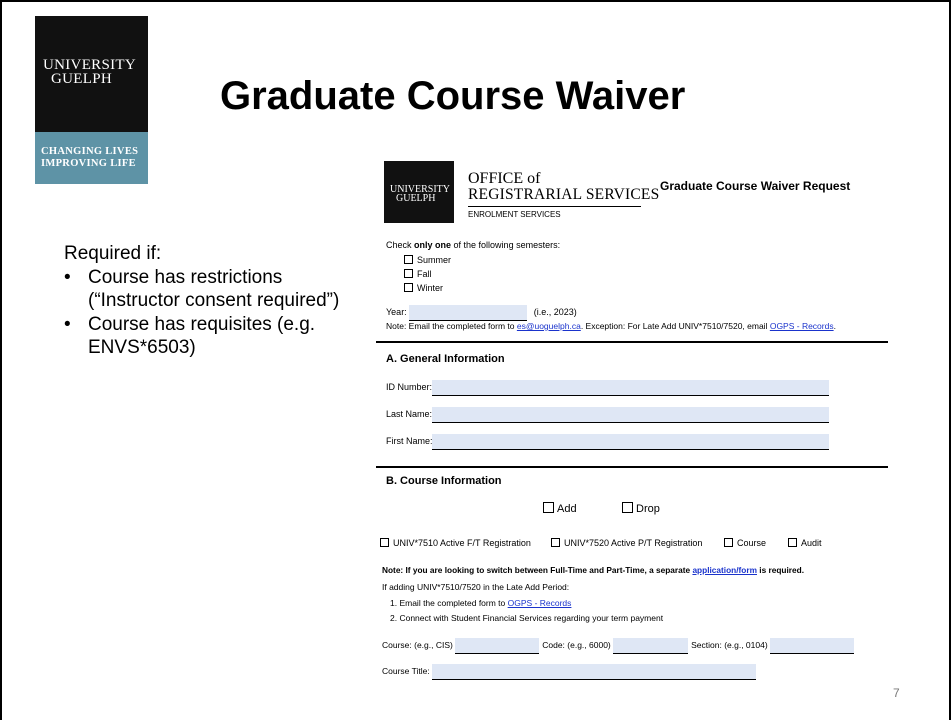 This screenshot has height=720, width=951. Describe the element at coordinates (451, 326) in the screenshot. I see `note-pre: Note: Email the completed form to` at that location.